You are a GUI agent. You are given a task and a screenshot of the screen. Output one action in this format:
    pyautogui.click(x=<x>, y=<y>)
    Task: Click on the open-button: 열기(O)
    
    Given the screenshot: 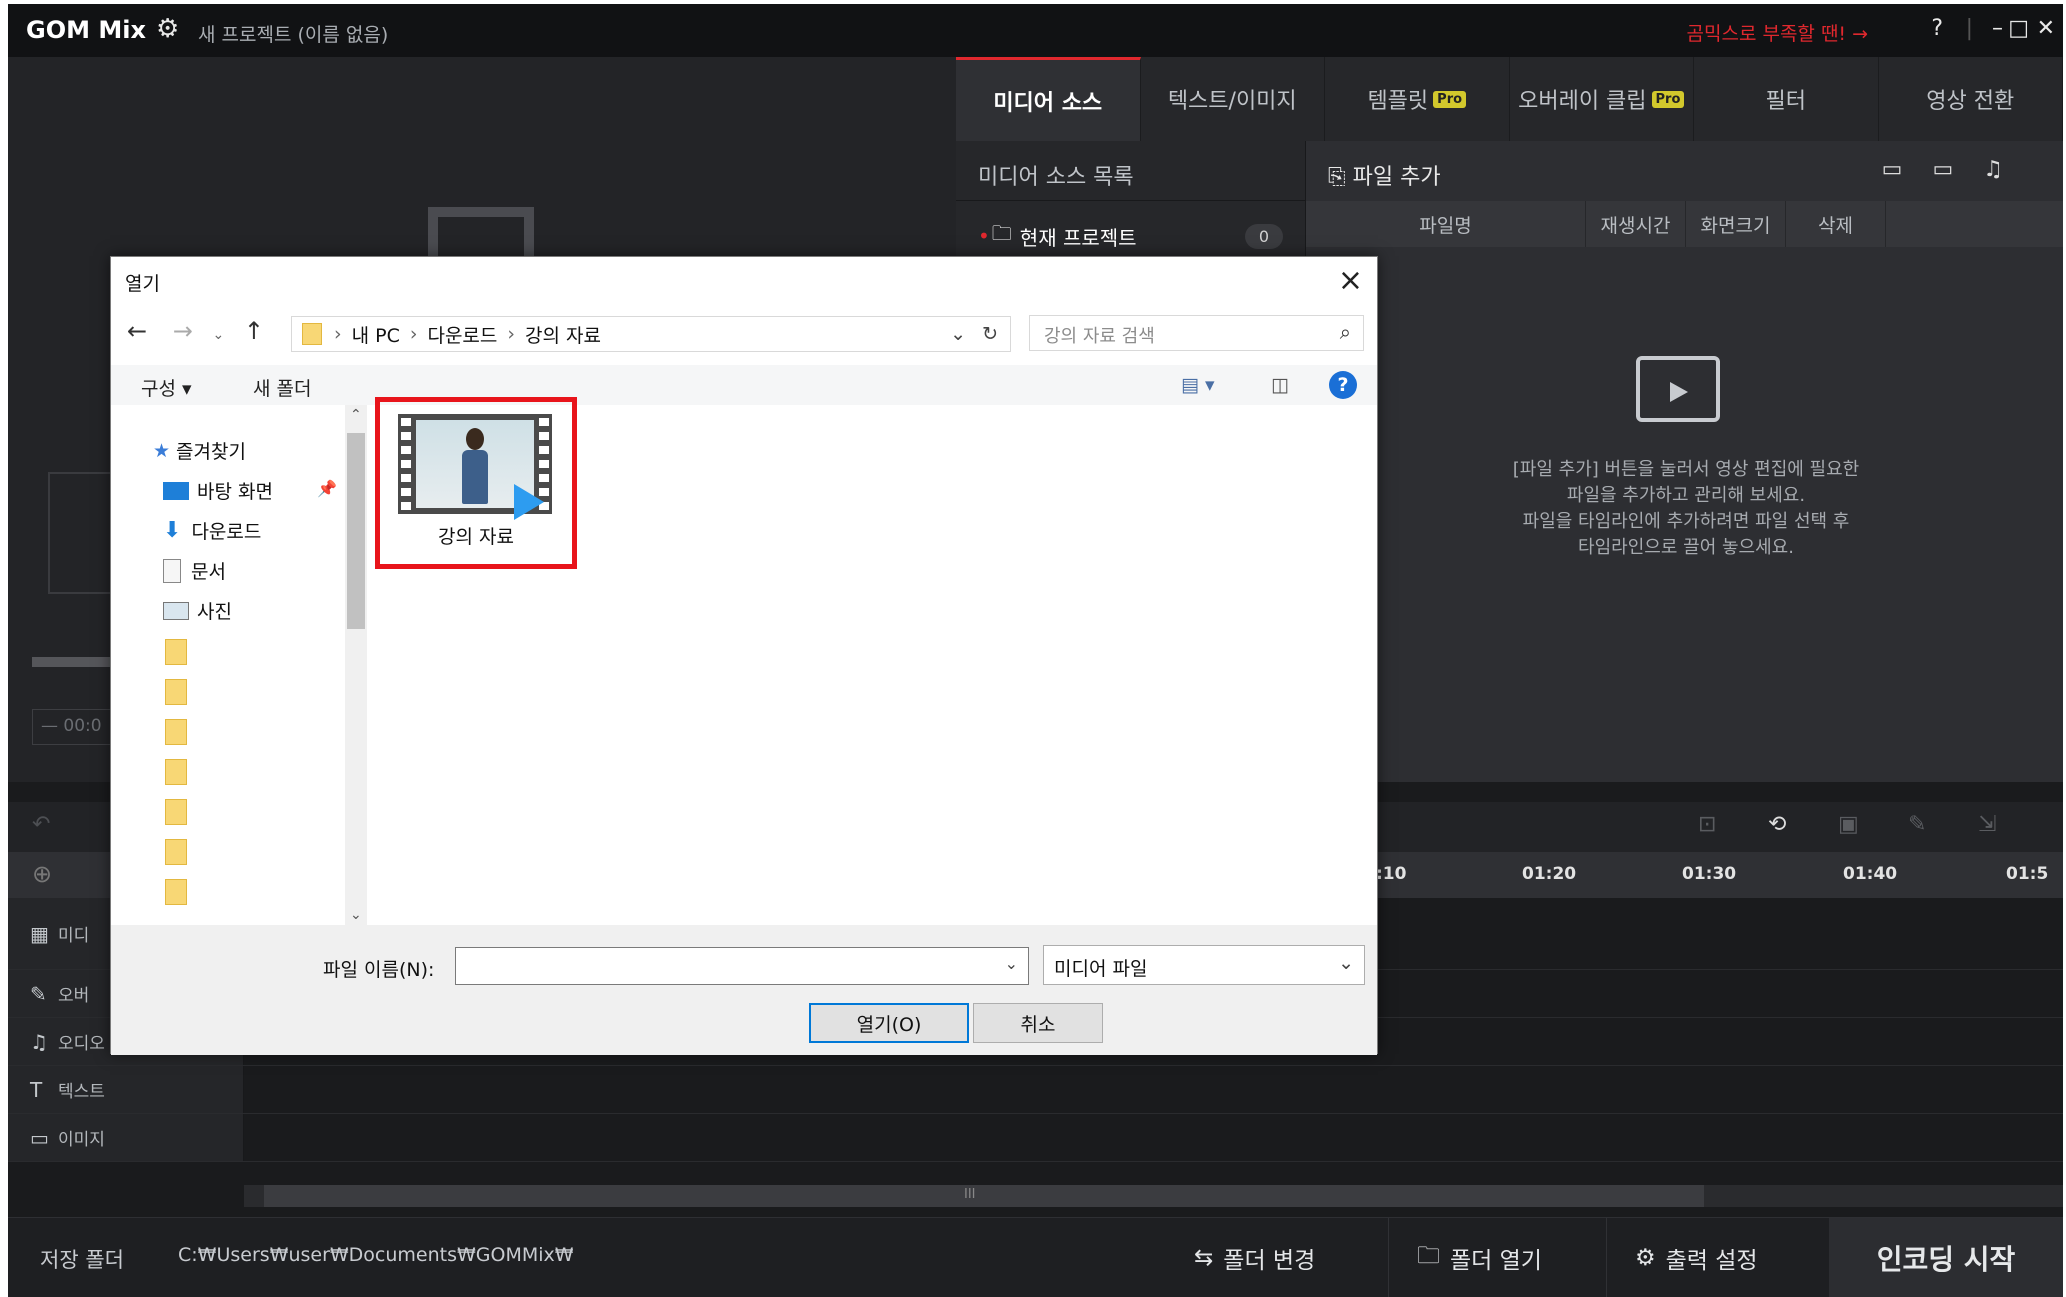 What is the action you would take?
    pyautogui.click(x=889, y=1023)
    